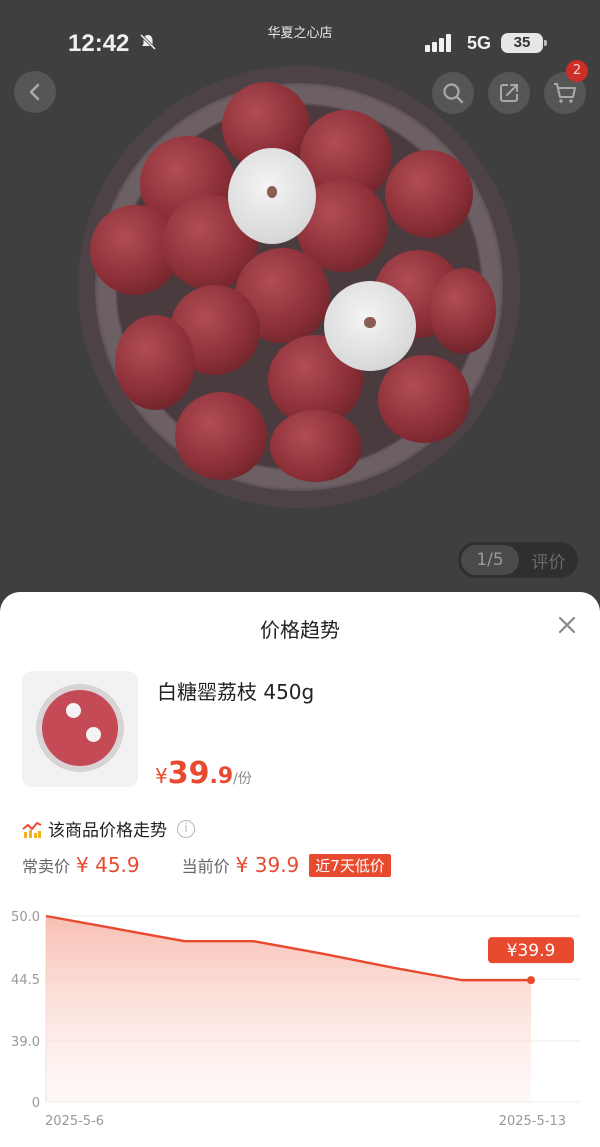  What do you see at coordinates (25, 980) in the screenshot?
I see `y-tick-label: 44.5` at bounding box center [25, 980].